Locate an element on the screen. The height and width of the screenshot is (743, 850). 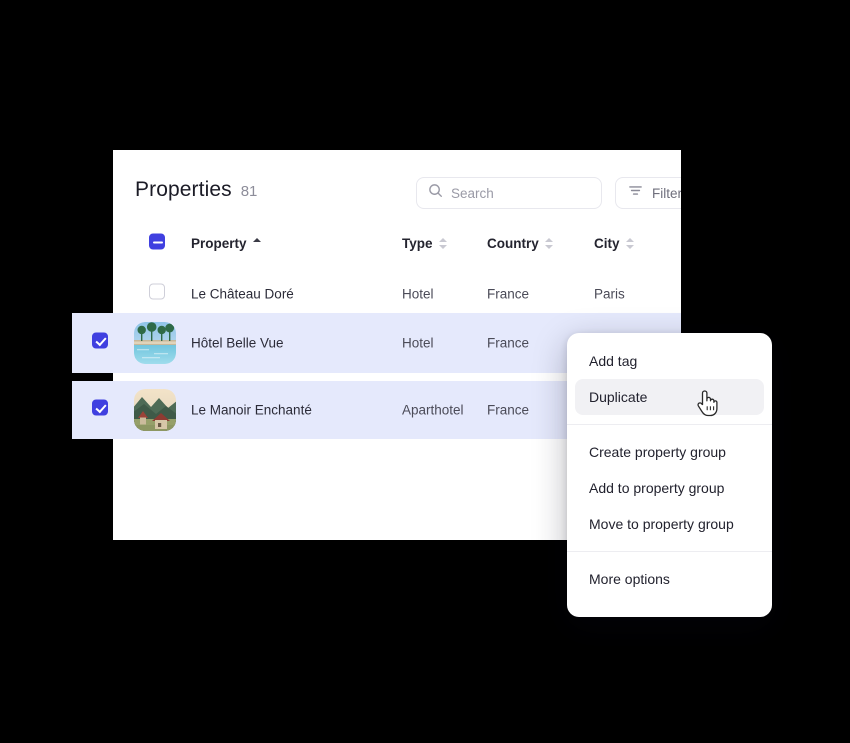
checkbox-unchecked-icon is located at coordinates (157, 291).